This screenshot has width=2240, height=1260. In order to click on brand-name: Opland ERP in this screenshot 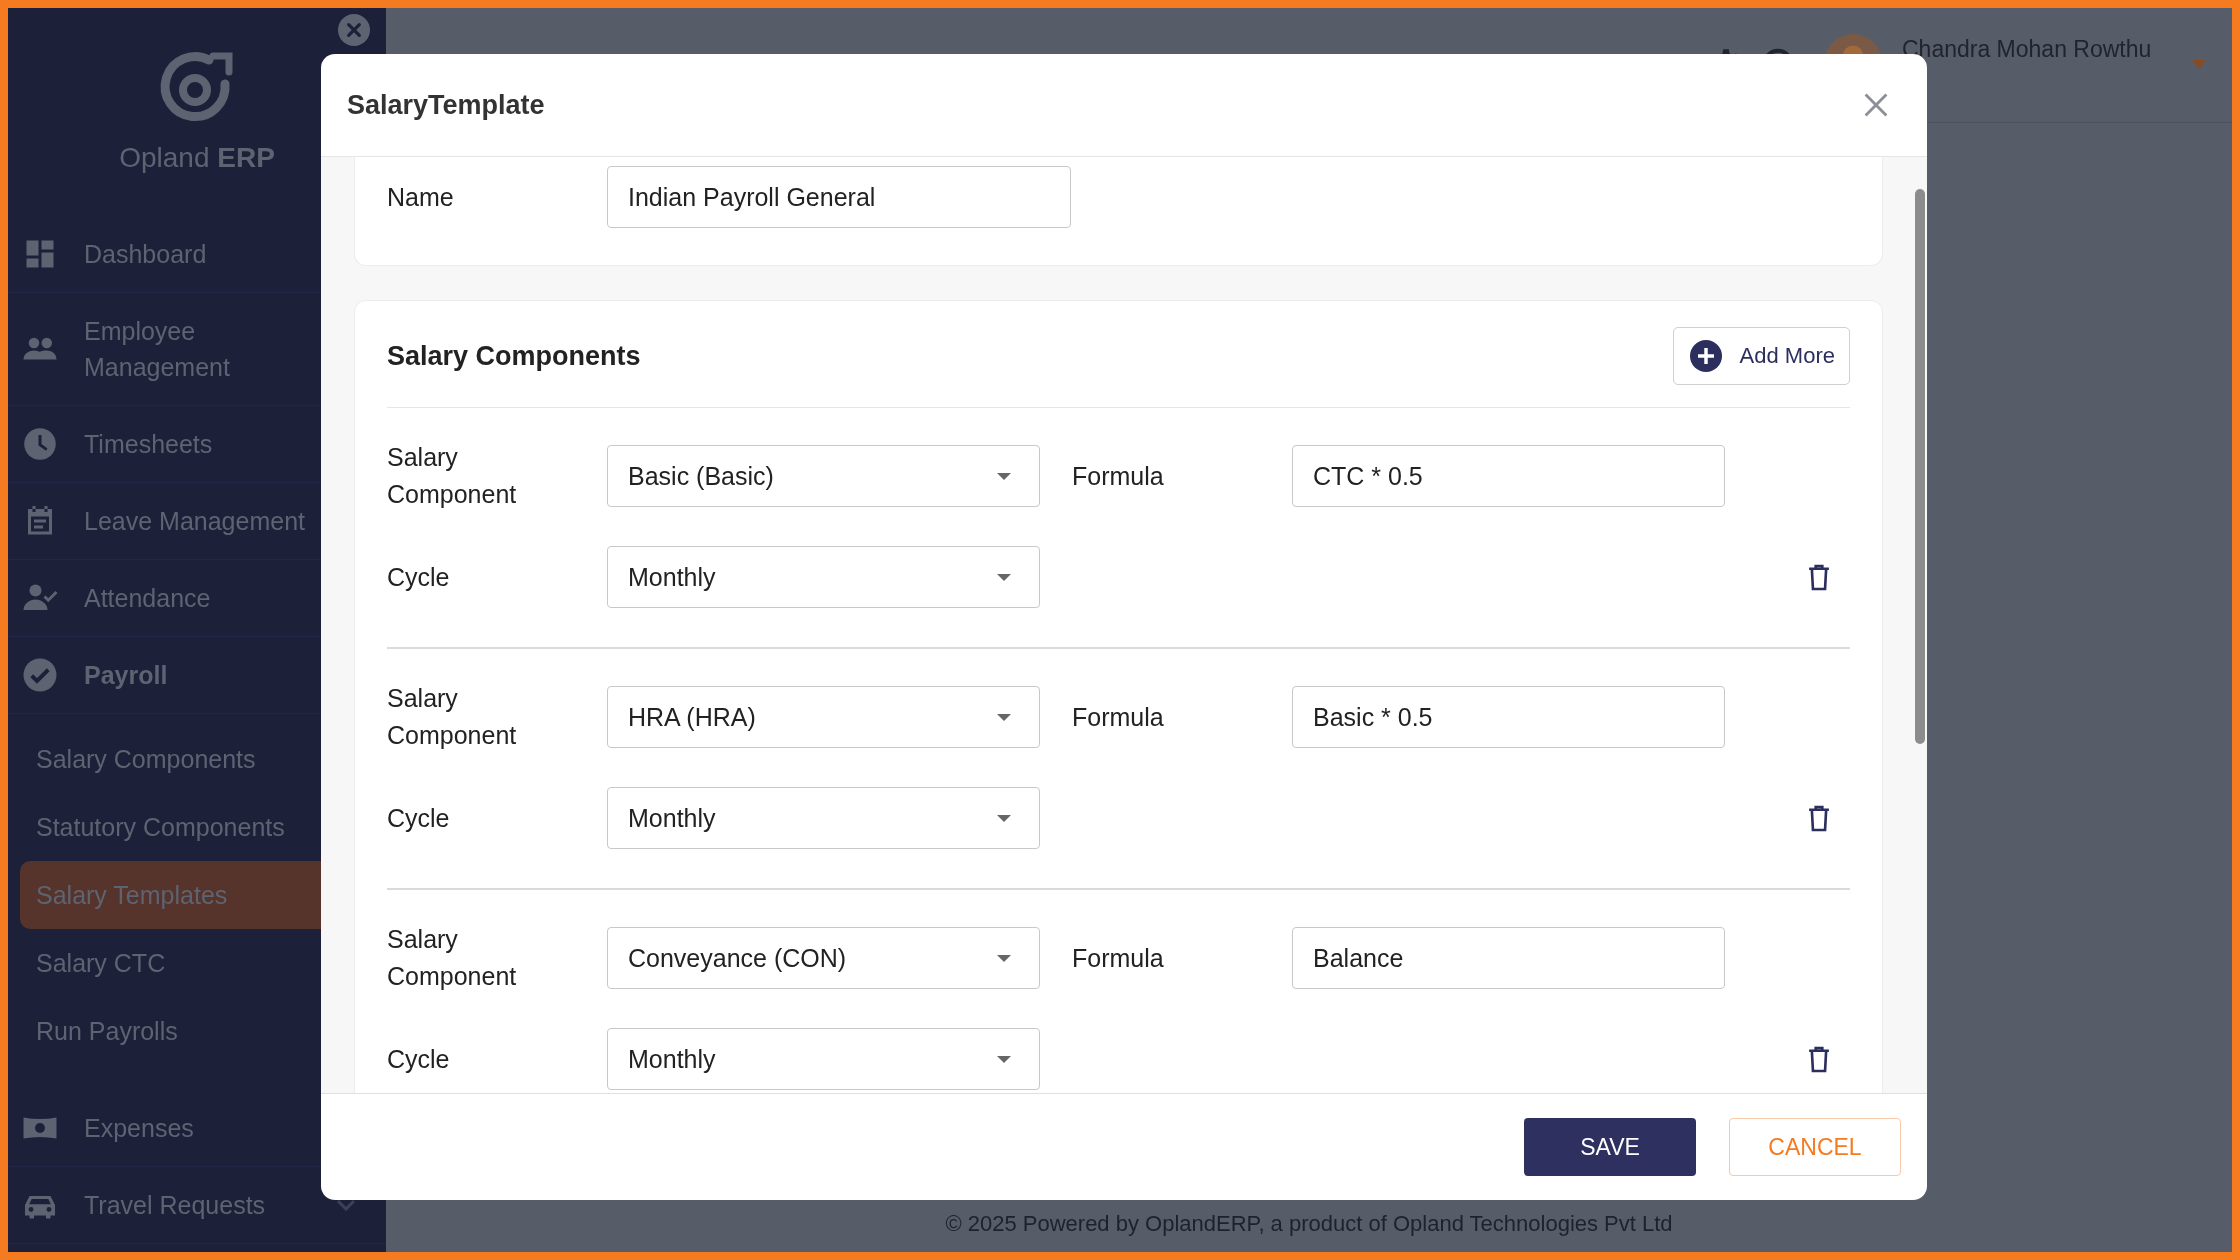, I will do `click(197, 158)`.